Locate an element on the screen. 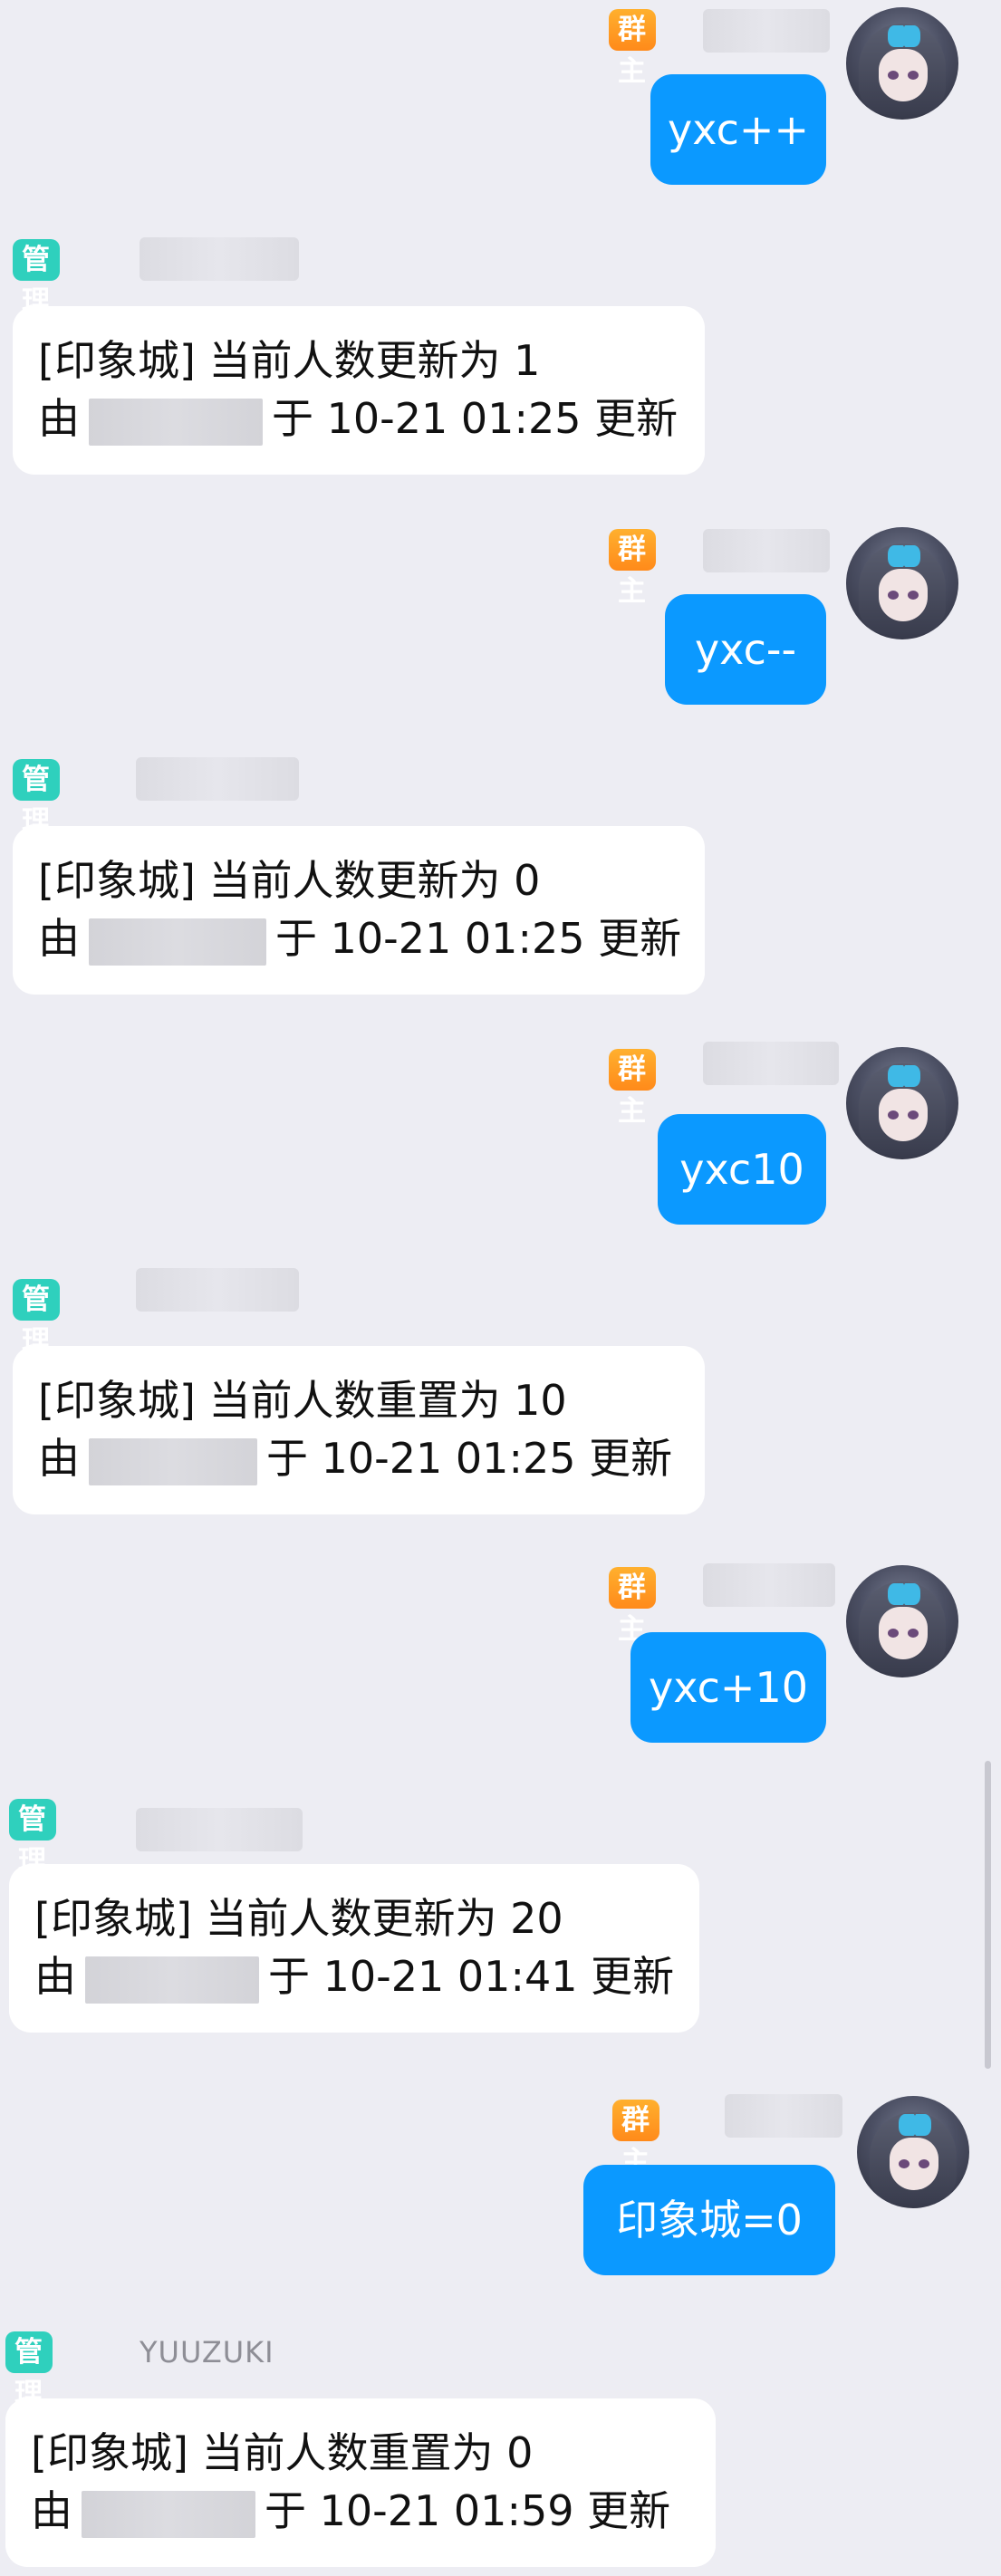 The width and height of the screenshot is (1001, 2576). reply-line-1: [印象城] 当前人数重置为 10 is located at coordinates (302, 1400).